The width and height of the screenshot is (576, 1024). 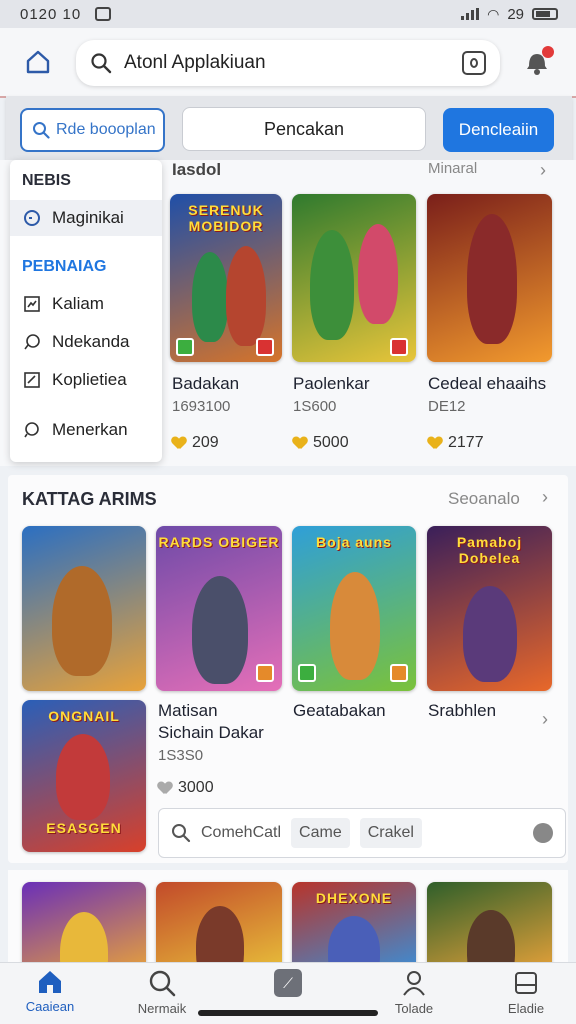 I want to click on search-input: Atonl Applakiuan, so click(x=288, y=63).